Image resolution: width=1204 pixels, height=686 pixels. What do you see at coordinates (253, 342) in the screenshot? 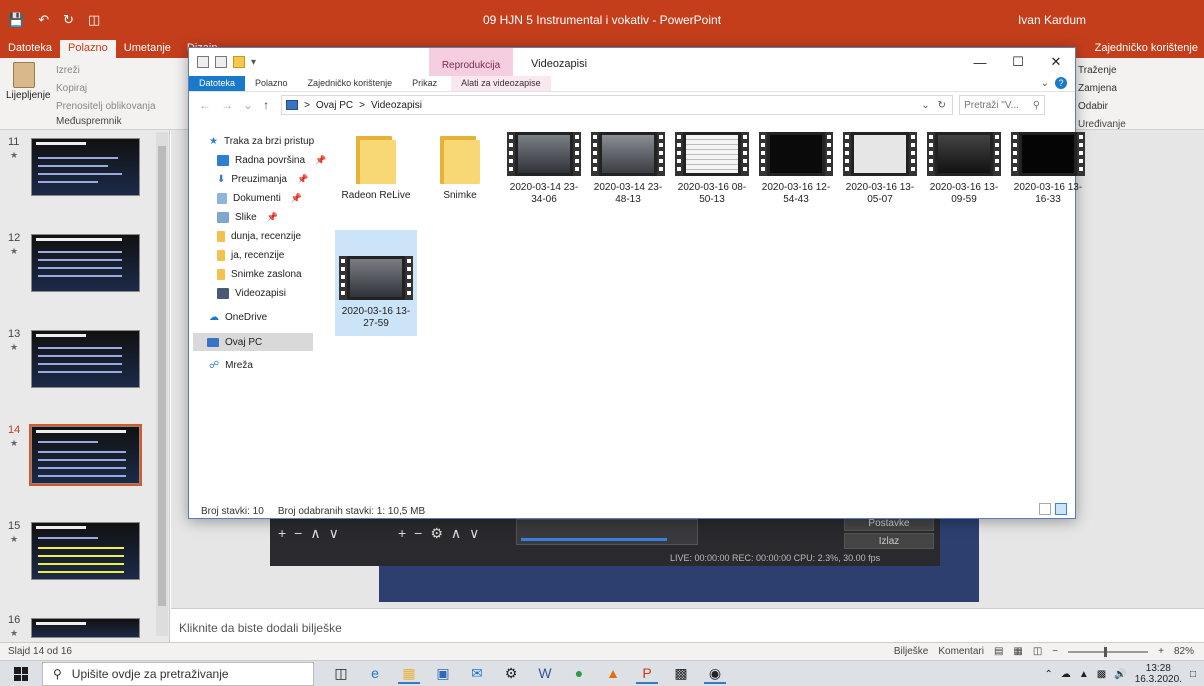
I see `nav-this-pc: Ovaj PC` at bounding box center [253, 342].